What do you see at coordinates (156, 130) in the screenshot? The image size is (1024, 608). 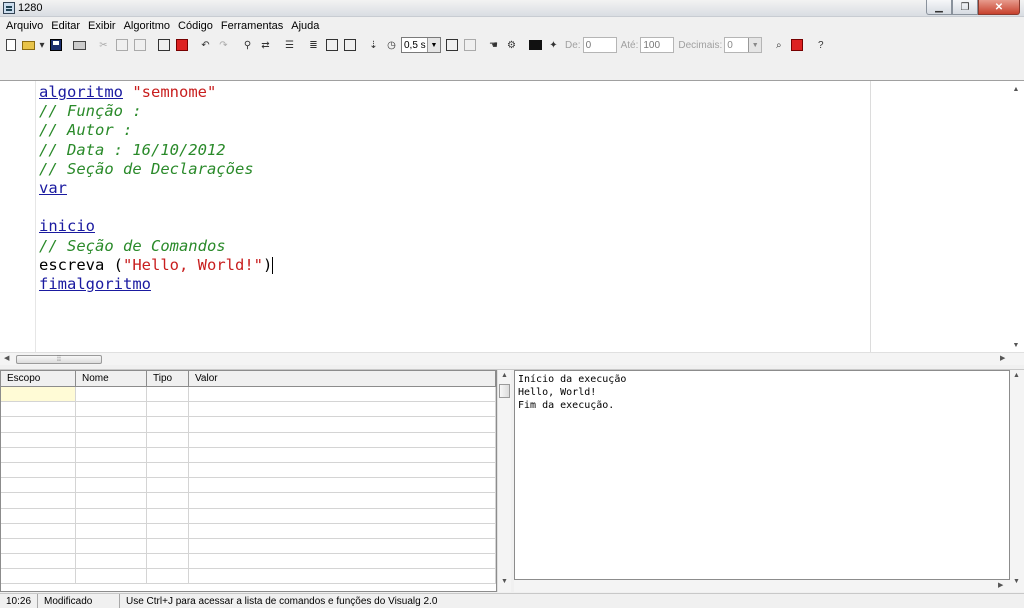 I see `code-line: // Autor :` at bounding box center [156, 130].